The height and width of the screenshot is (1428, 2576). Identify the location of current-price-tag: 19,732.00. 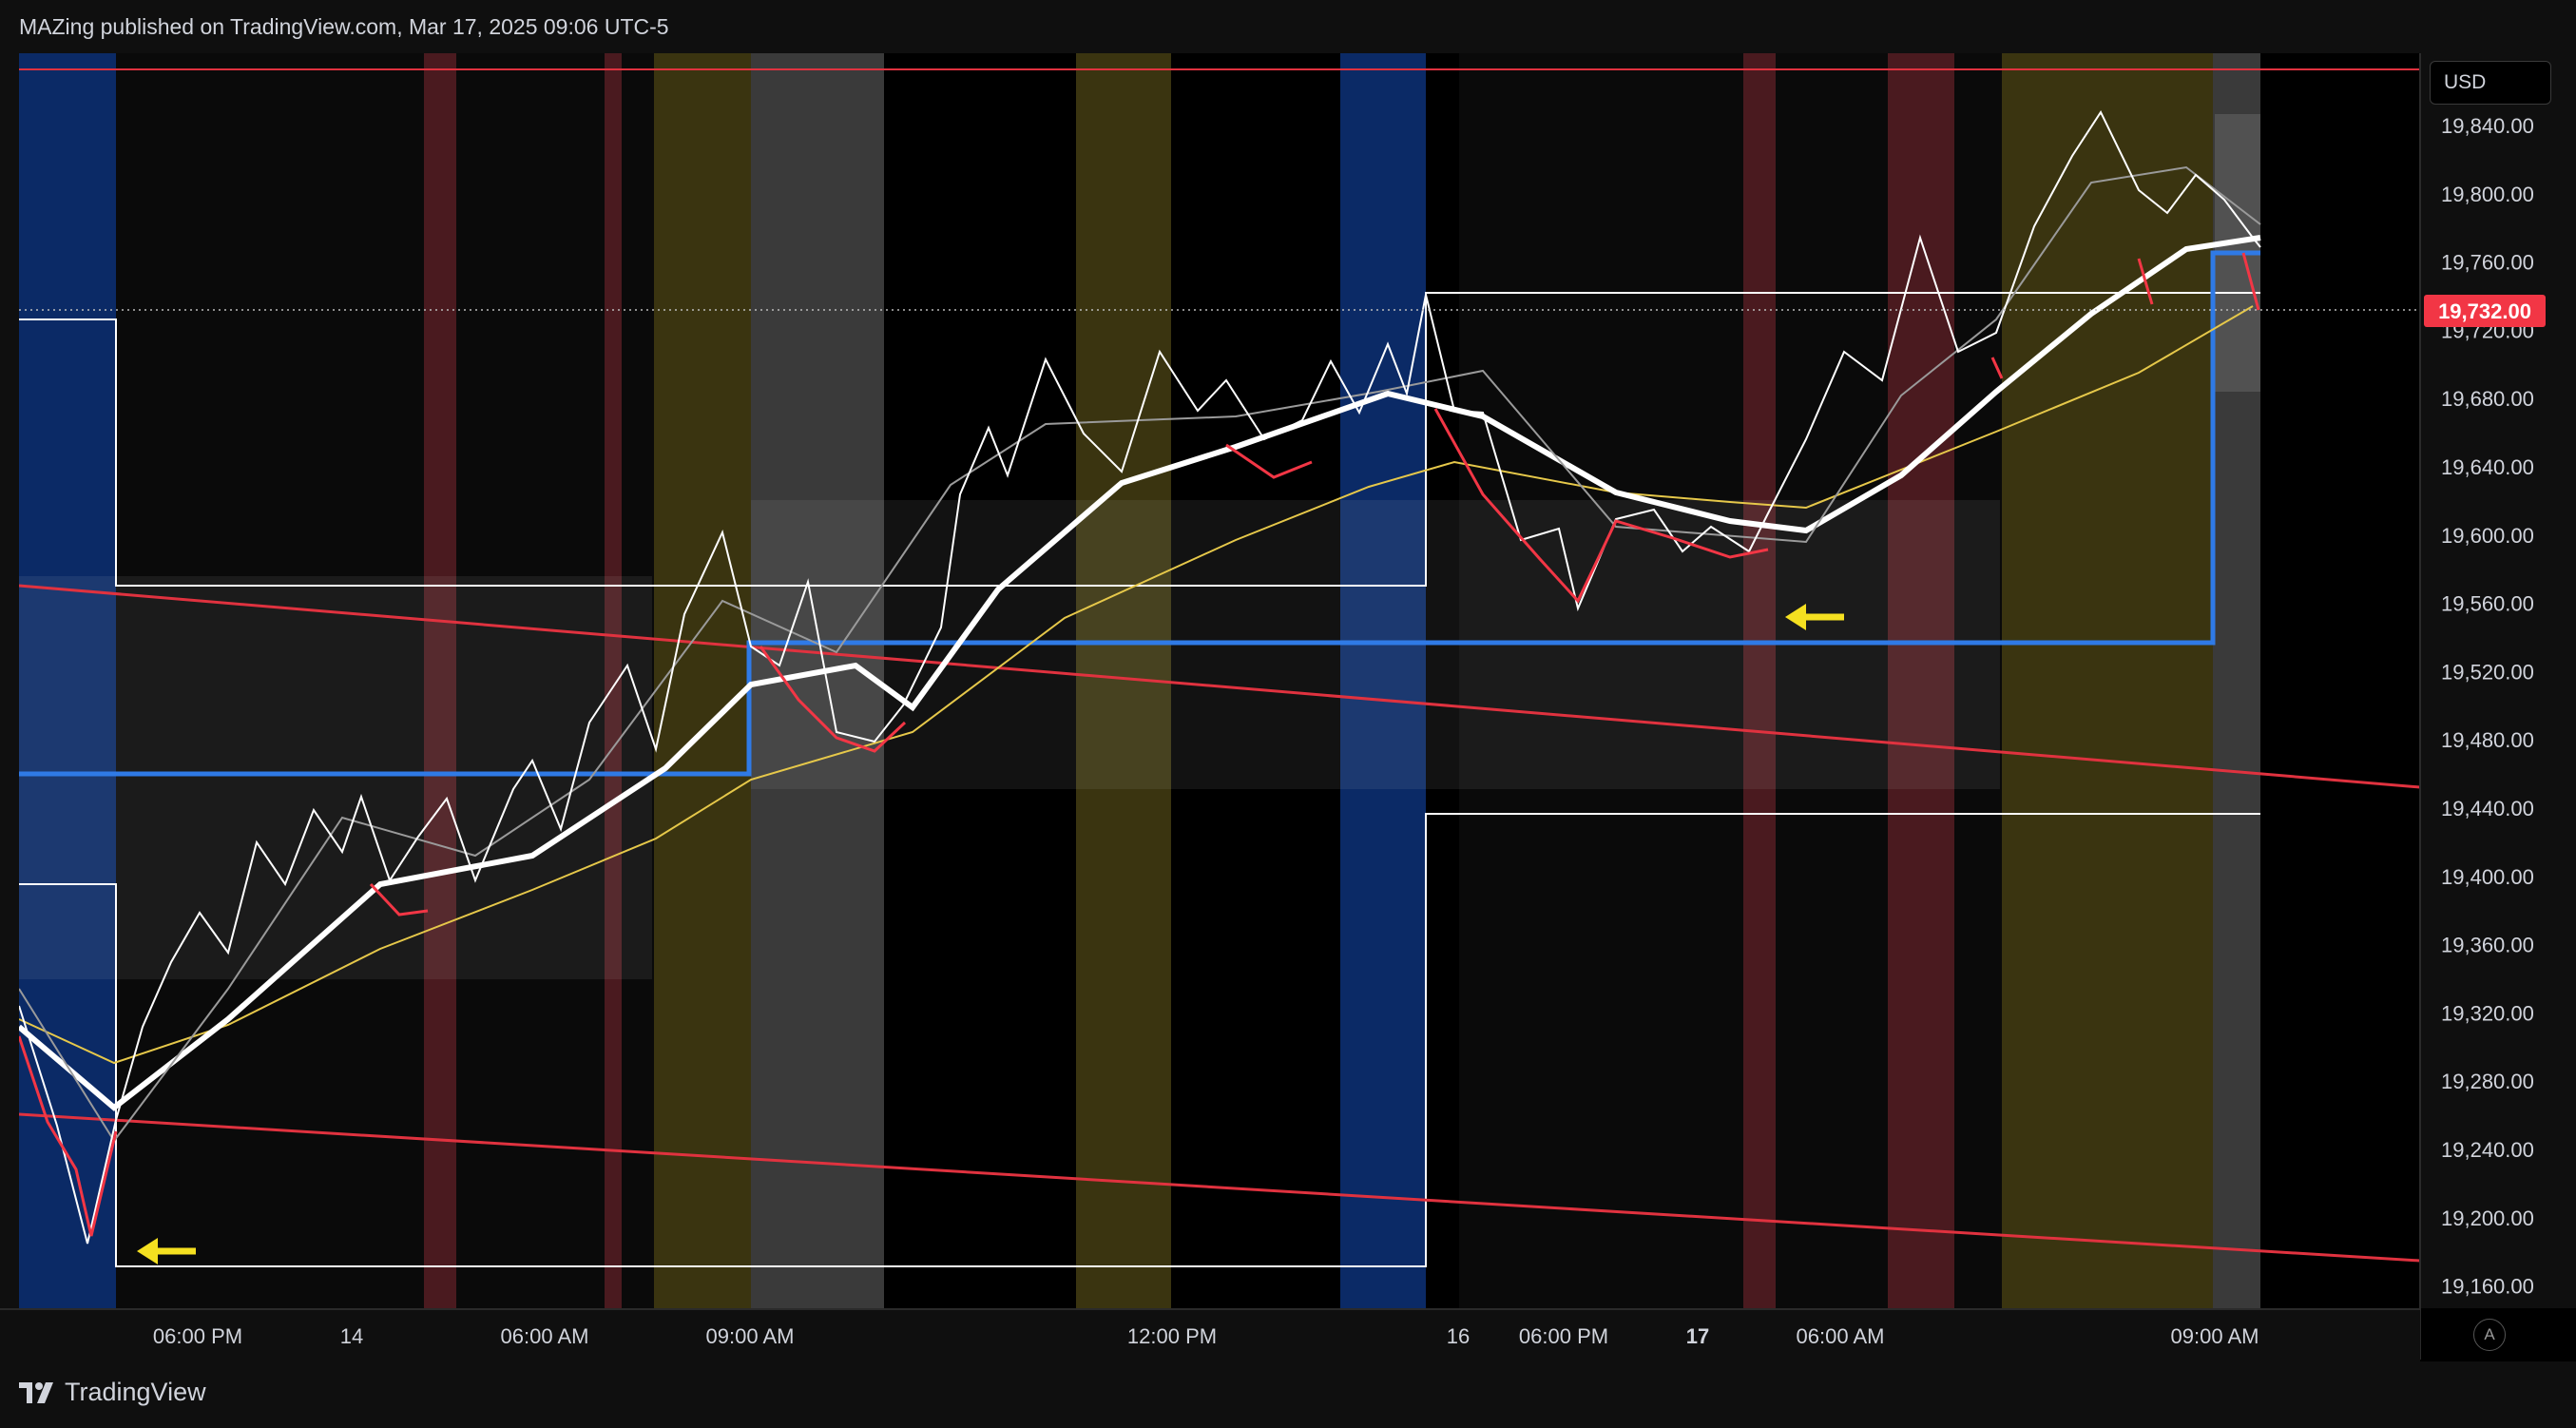
(2485, 311).